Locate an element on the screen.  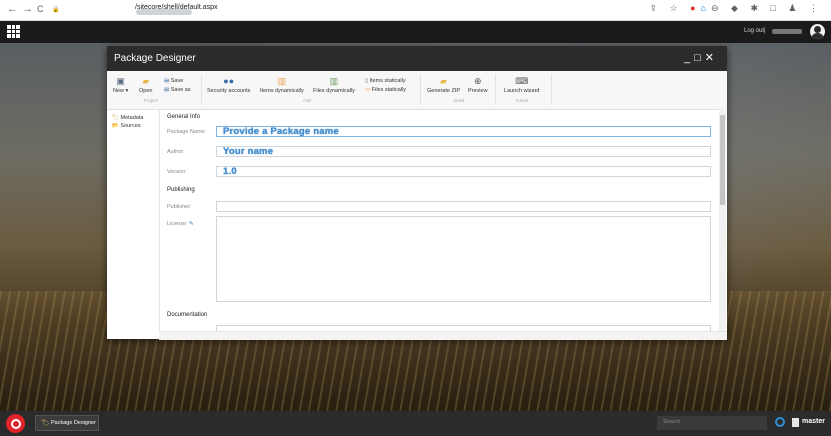
version-field: 1.0 is located at coordinates (463, 171).